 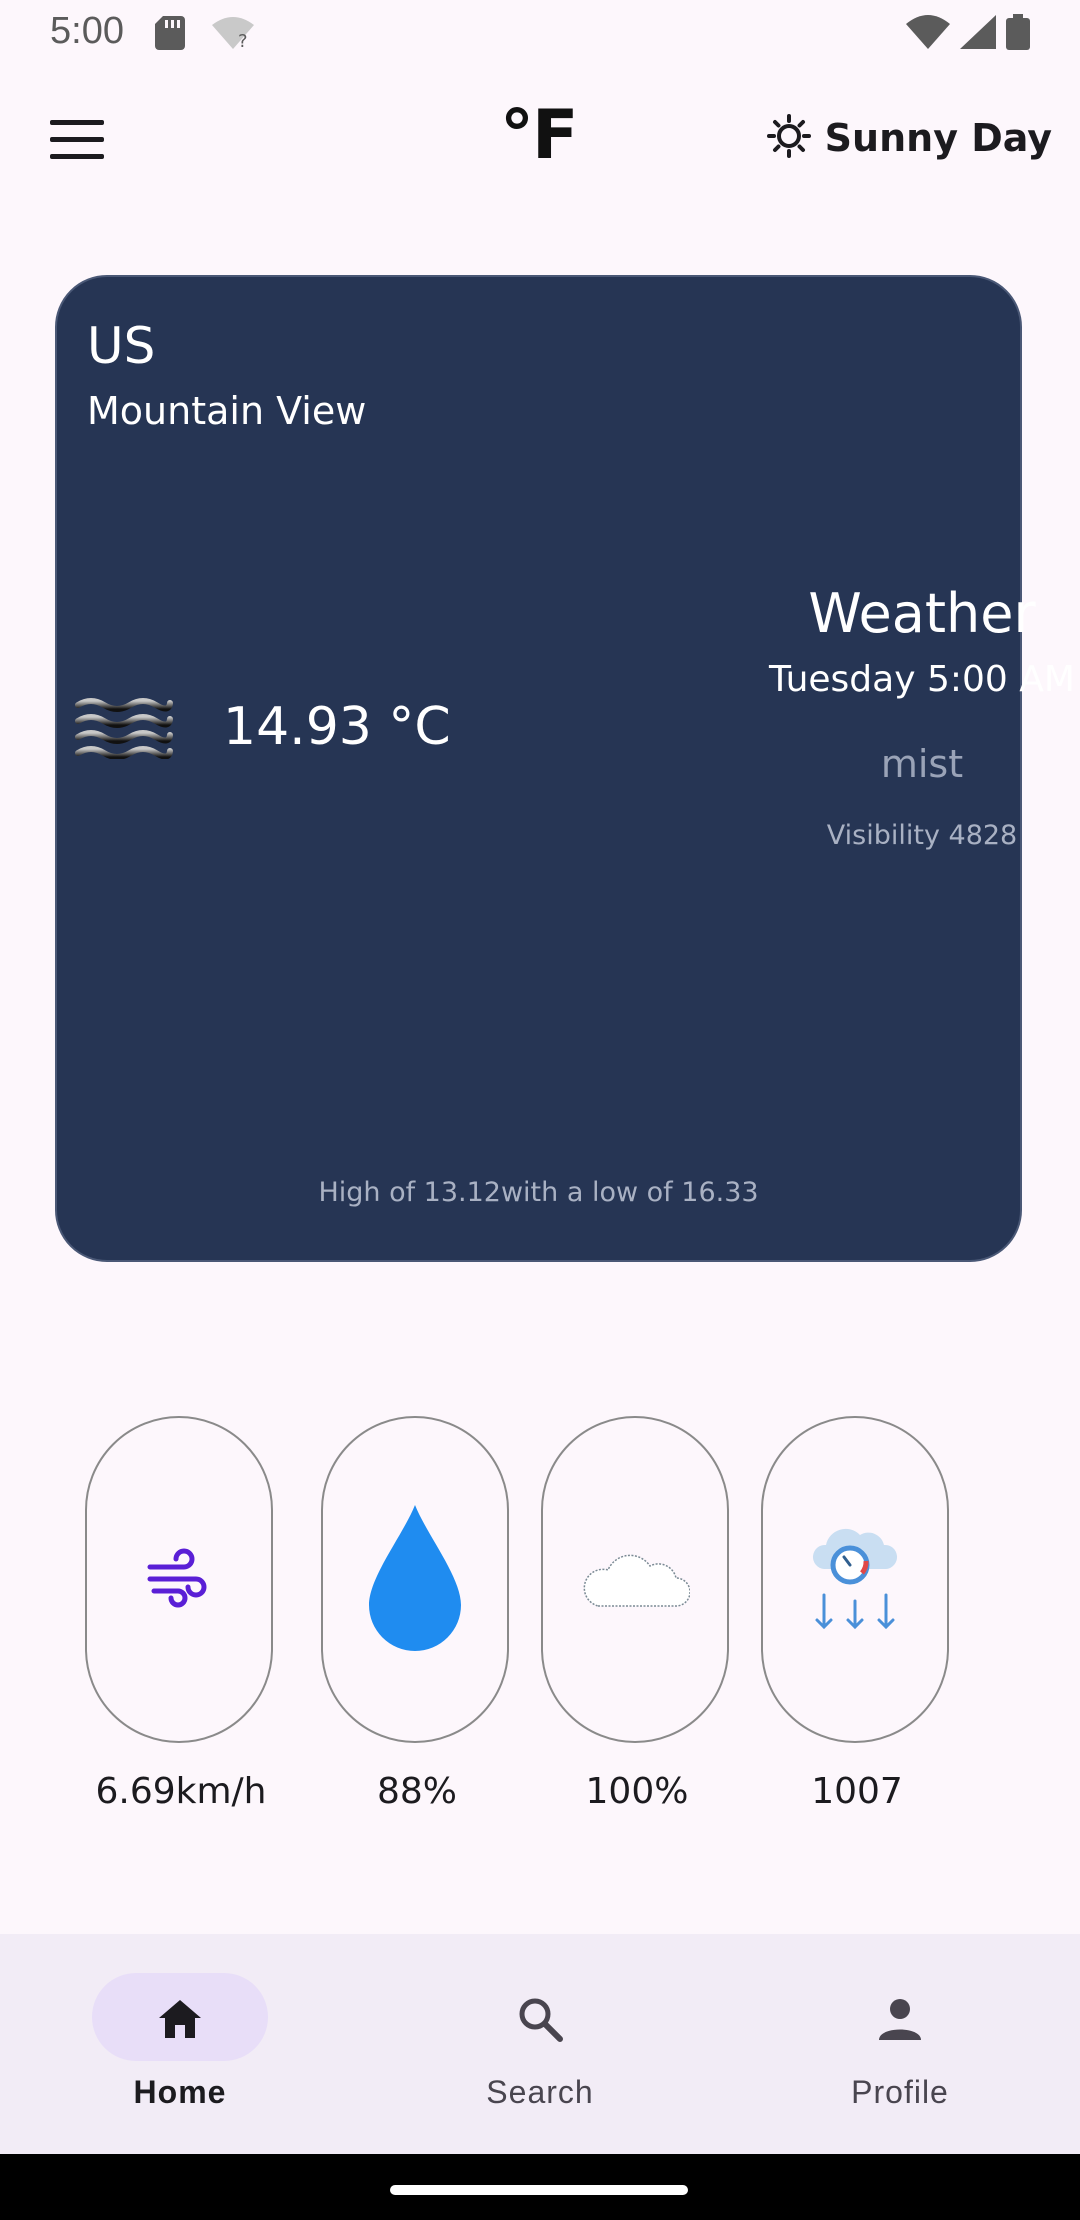 I want to click on theme-label: Sunny Day, so click(x=938, y=138).